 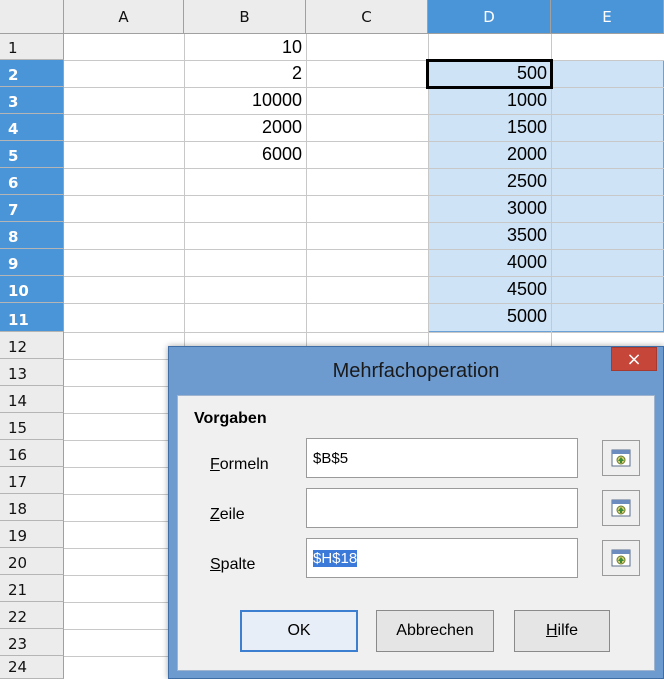 What do you see at coordinates (32, 47) in the screenshot?
I see `row-header-1: 1` at bounding box center [32, 47].